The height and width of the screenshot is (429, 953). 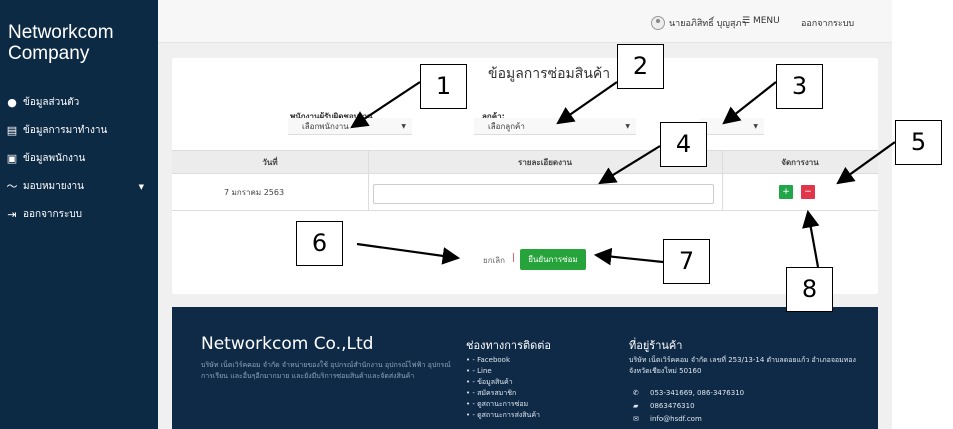 What do you see at coordinates (799, 86) in the screenshot?
I see `callout-3: 3` at bounding box center [799, 86].